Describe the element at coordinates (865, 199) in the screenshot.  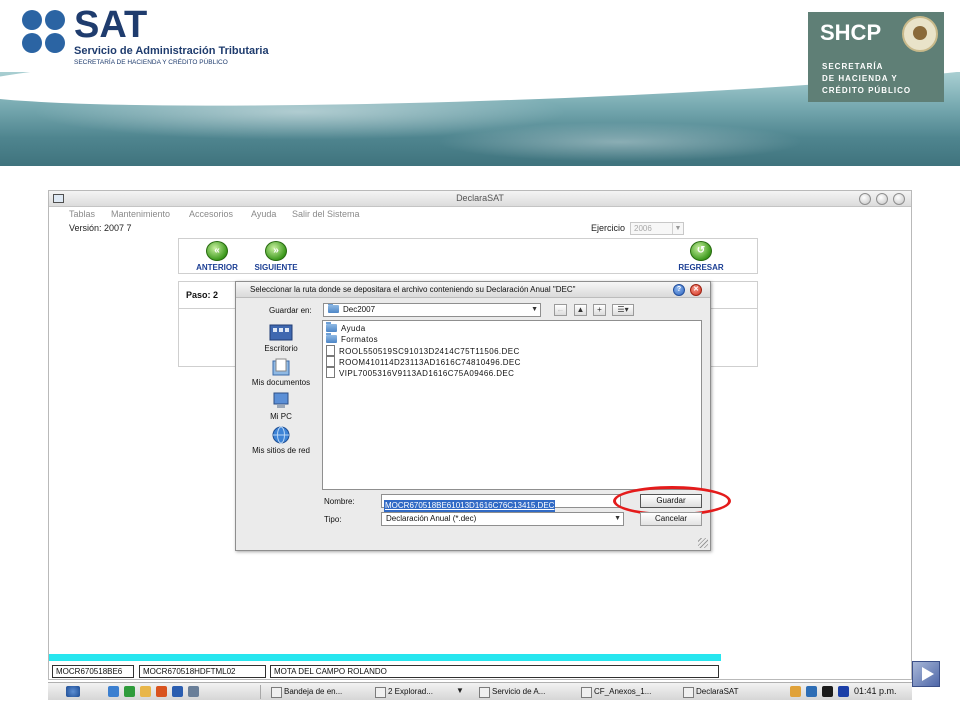
I see `minimize-button` at that location.